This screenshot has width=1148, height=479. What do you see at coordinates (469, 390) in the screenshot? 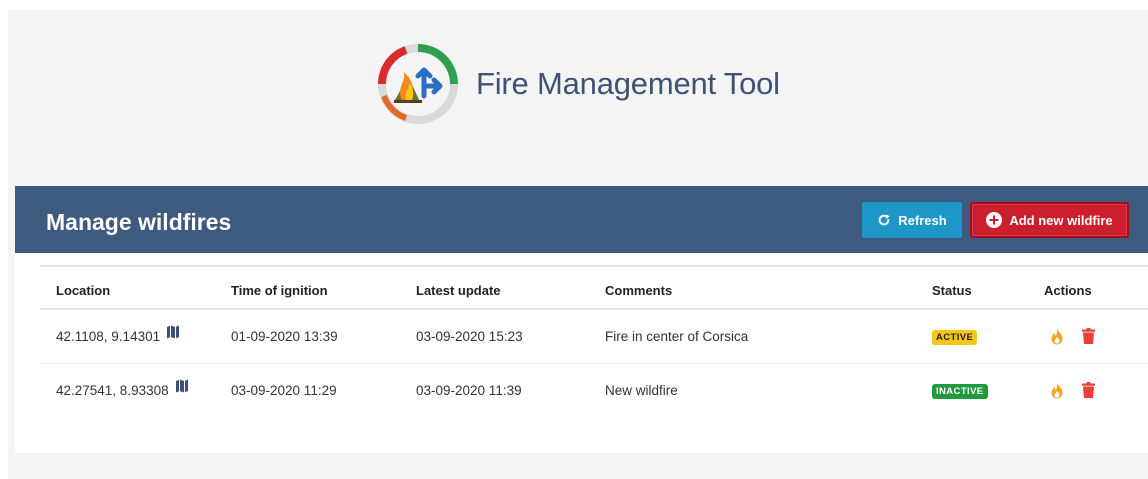
I see `latest-update-cell: 03-09-2020 11:39` at bounding box center [469, 390].